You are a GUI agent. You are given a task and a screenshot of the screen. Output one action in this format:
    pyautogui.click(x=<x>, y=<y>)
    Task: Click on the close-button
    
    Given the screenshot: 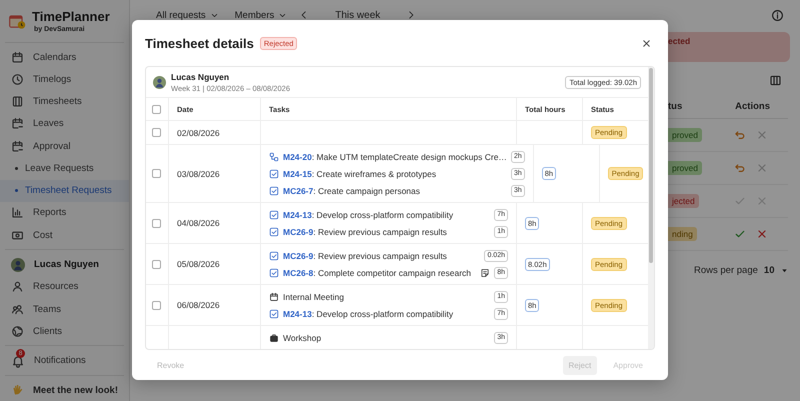 What is the action you would take?
    pyautogui.click(x=646, y=43)
    